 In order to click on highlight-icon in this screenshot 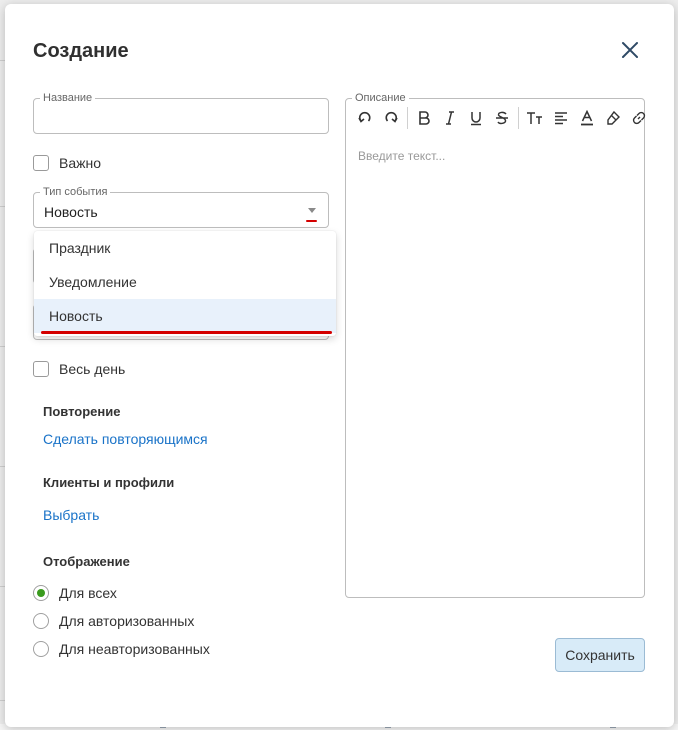, I will do `click(613, 117)`.